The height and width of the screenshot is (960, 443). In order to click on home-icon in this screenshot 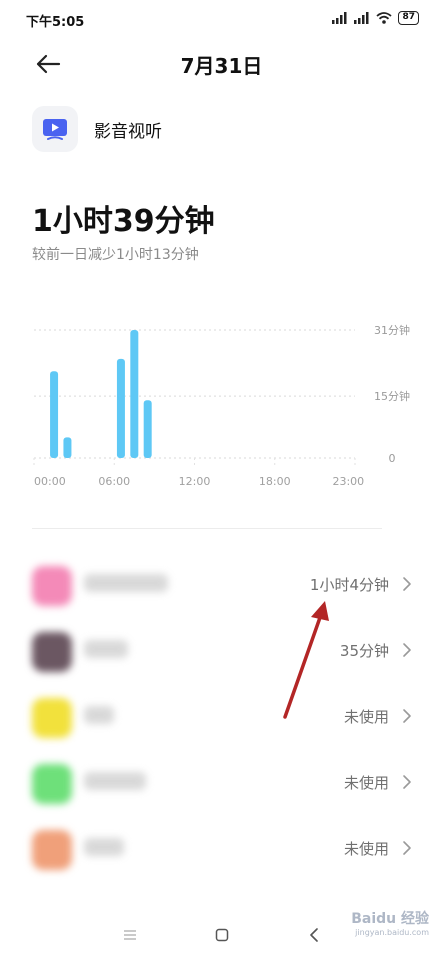, I will do `click(222, 935)`.